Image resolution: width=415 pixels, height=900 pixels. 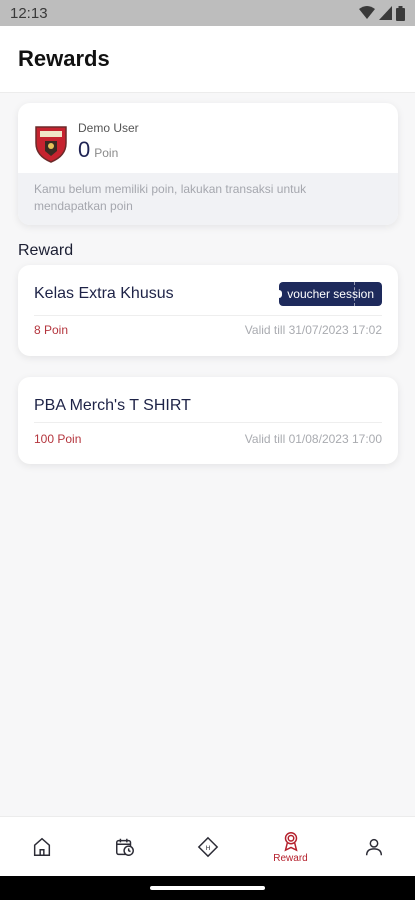 I want to click on svg-text: H, so click(x=207, y=847).